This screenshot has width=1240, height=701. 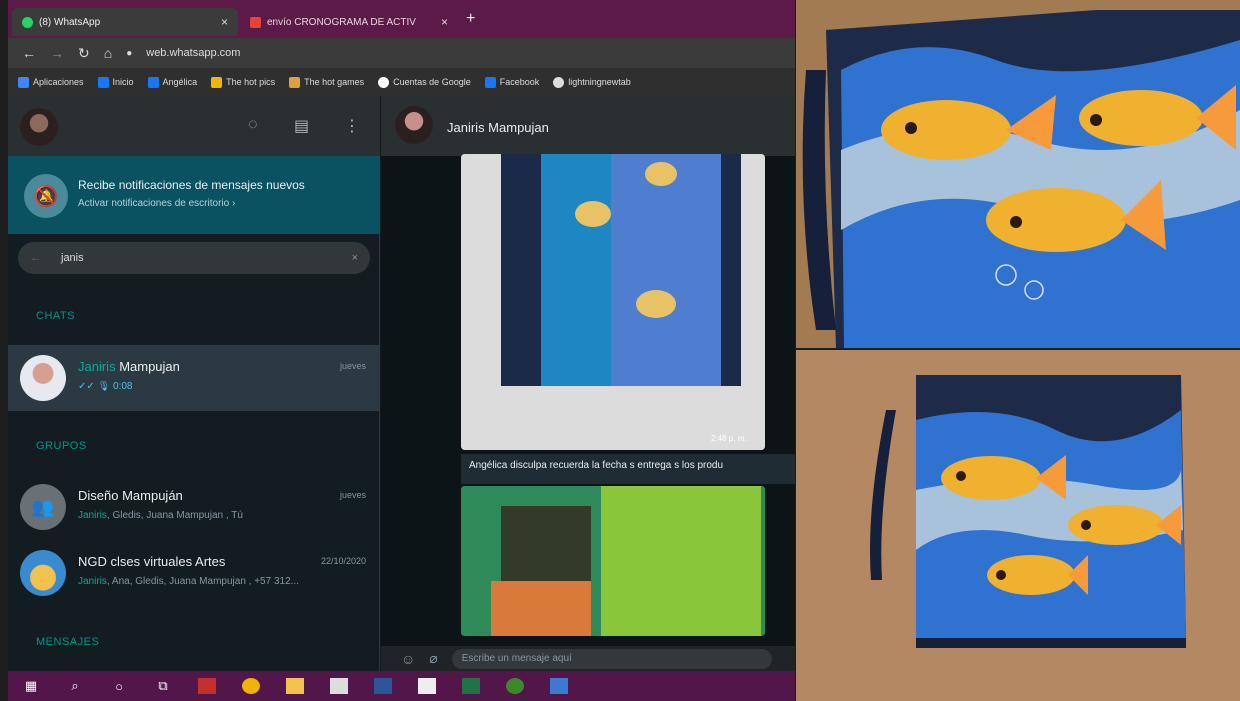 I want to click on bookmark-hot-pics: The hot pics, so click(x=243, y=82).